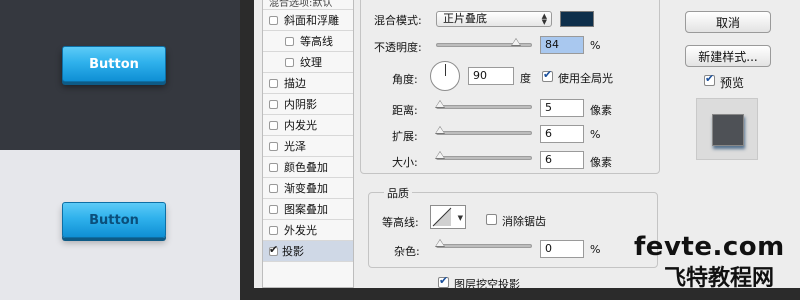  What do you see at coordinates (524, 221) in the screenshot?
I see `antialias-label: 消除锯齿` at bounding box center [524, 221].